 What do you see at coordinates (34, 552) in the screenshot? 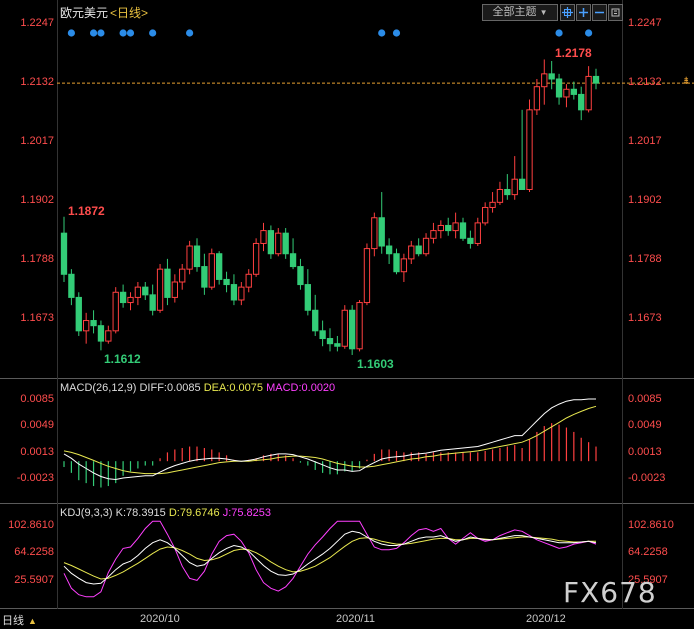
I see `kdj-axis-left-label: 64.2258` at bounding box center [34, 552].